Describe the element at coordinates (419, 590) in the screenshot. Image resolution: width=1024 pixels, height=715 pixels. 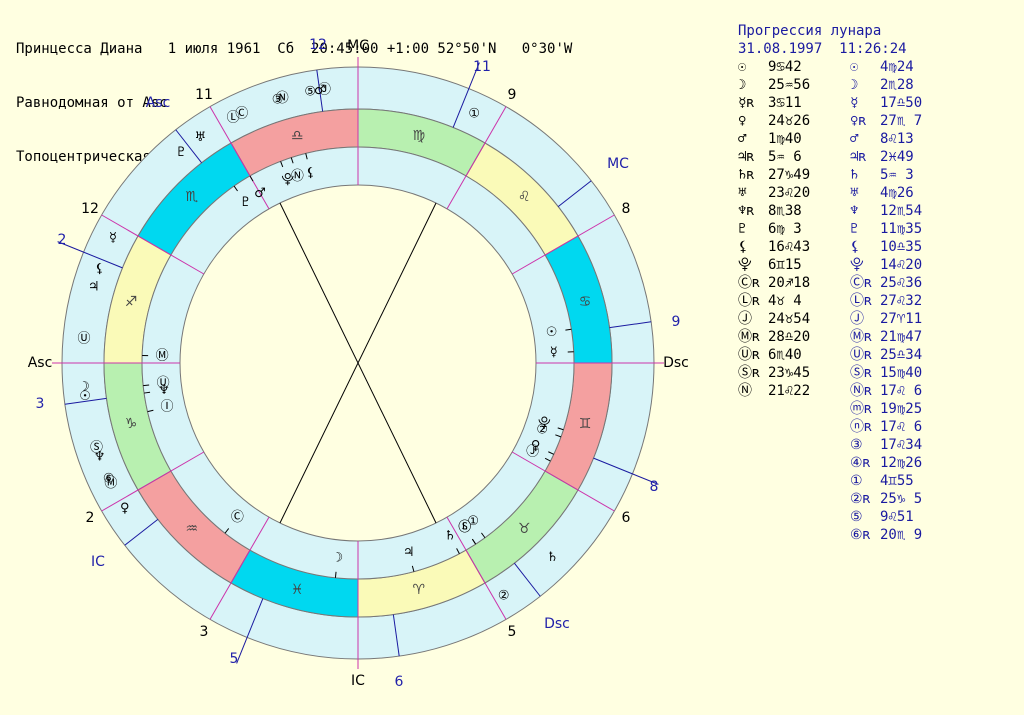
I see `zodiac-sign-glyph: ♈` at that location.